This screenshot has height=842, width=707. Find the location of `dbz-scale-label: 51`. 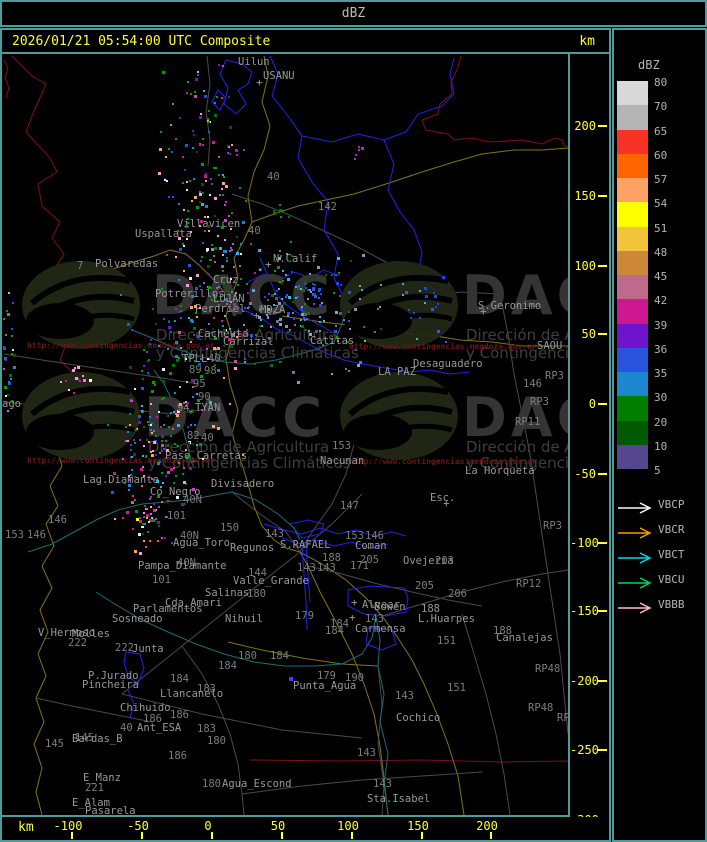

dbz-scale-label: 51 is located at coordinates (661, 228).